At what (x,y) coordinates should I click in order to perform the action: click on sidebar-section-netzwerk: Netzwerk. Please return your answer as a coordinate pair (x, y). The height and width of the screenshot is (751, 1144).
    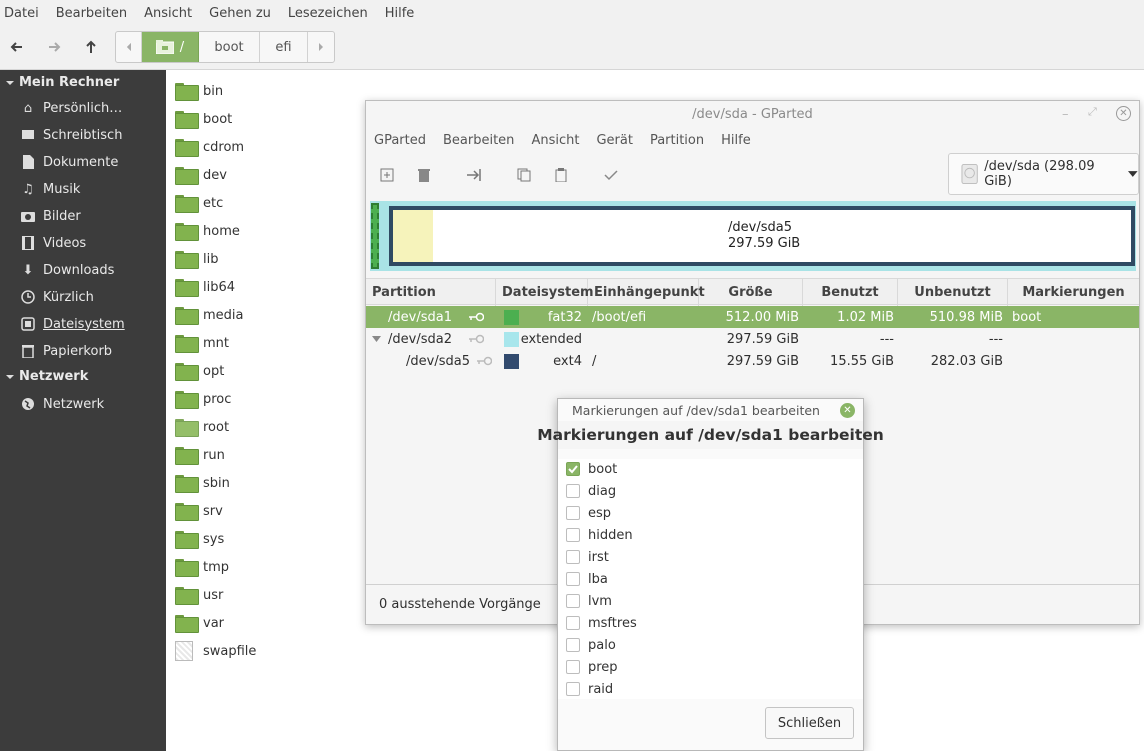
    Looking at the image, I should click on (46, 376).